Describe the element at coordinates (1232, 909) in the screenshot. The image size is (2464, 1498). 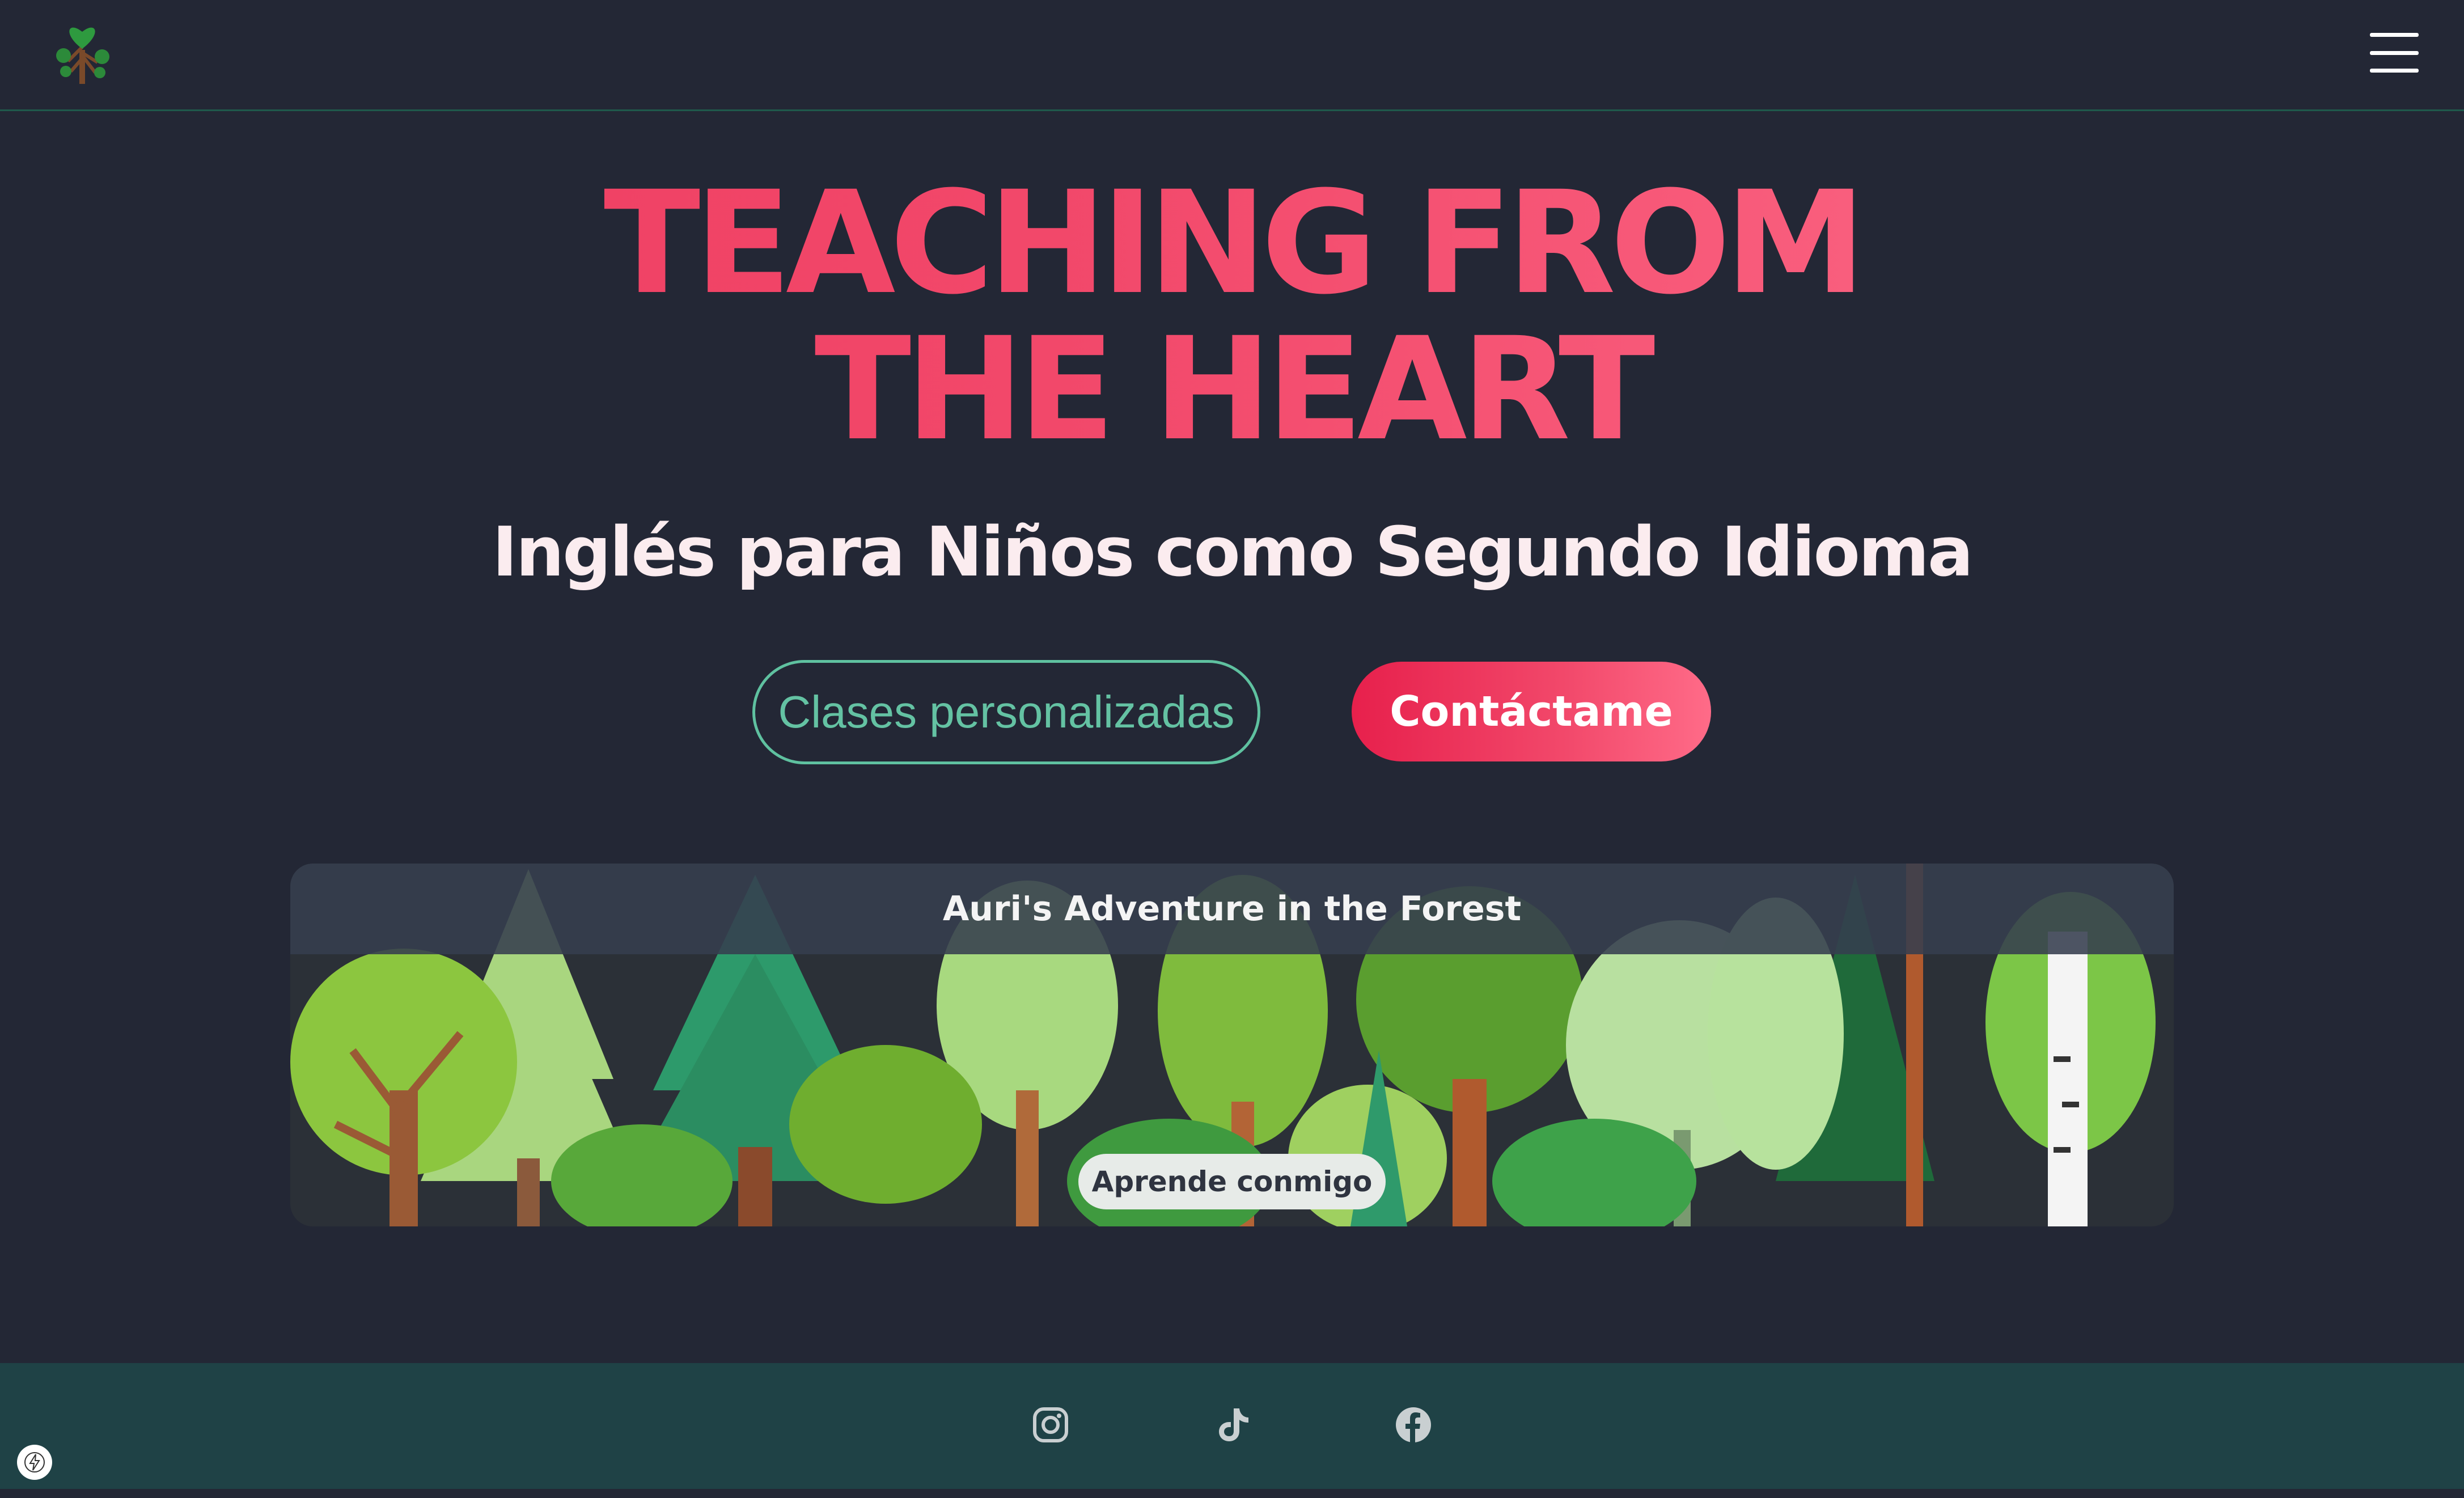
I see `banner-title: Auri's Adventure in the Forest` at that location.